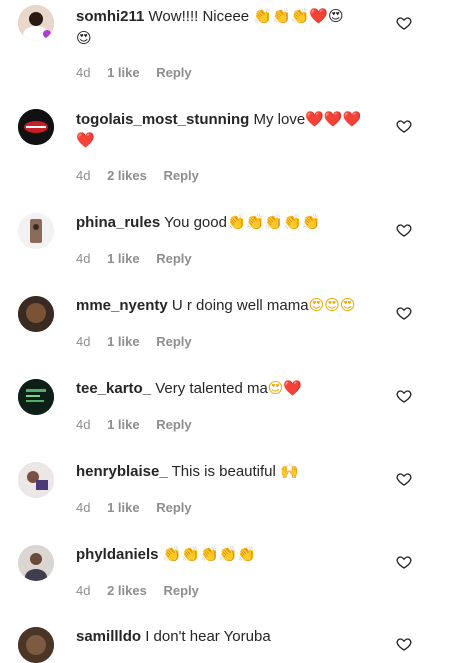 The image size is (460, 663). Describe the element at coordinates (118, 222) in the screenshot. I see `comment-username: phina_rules` at that location.